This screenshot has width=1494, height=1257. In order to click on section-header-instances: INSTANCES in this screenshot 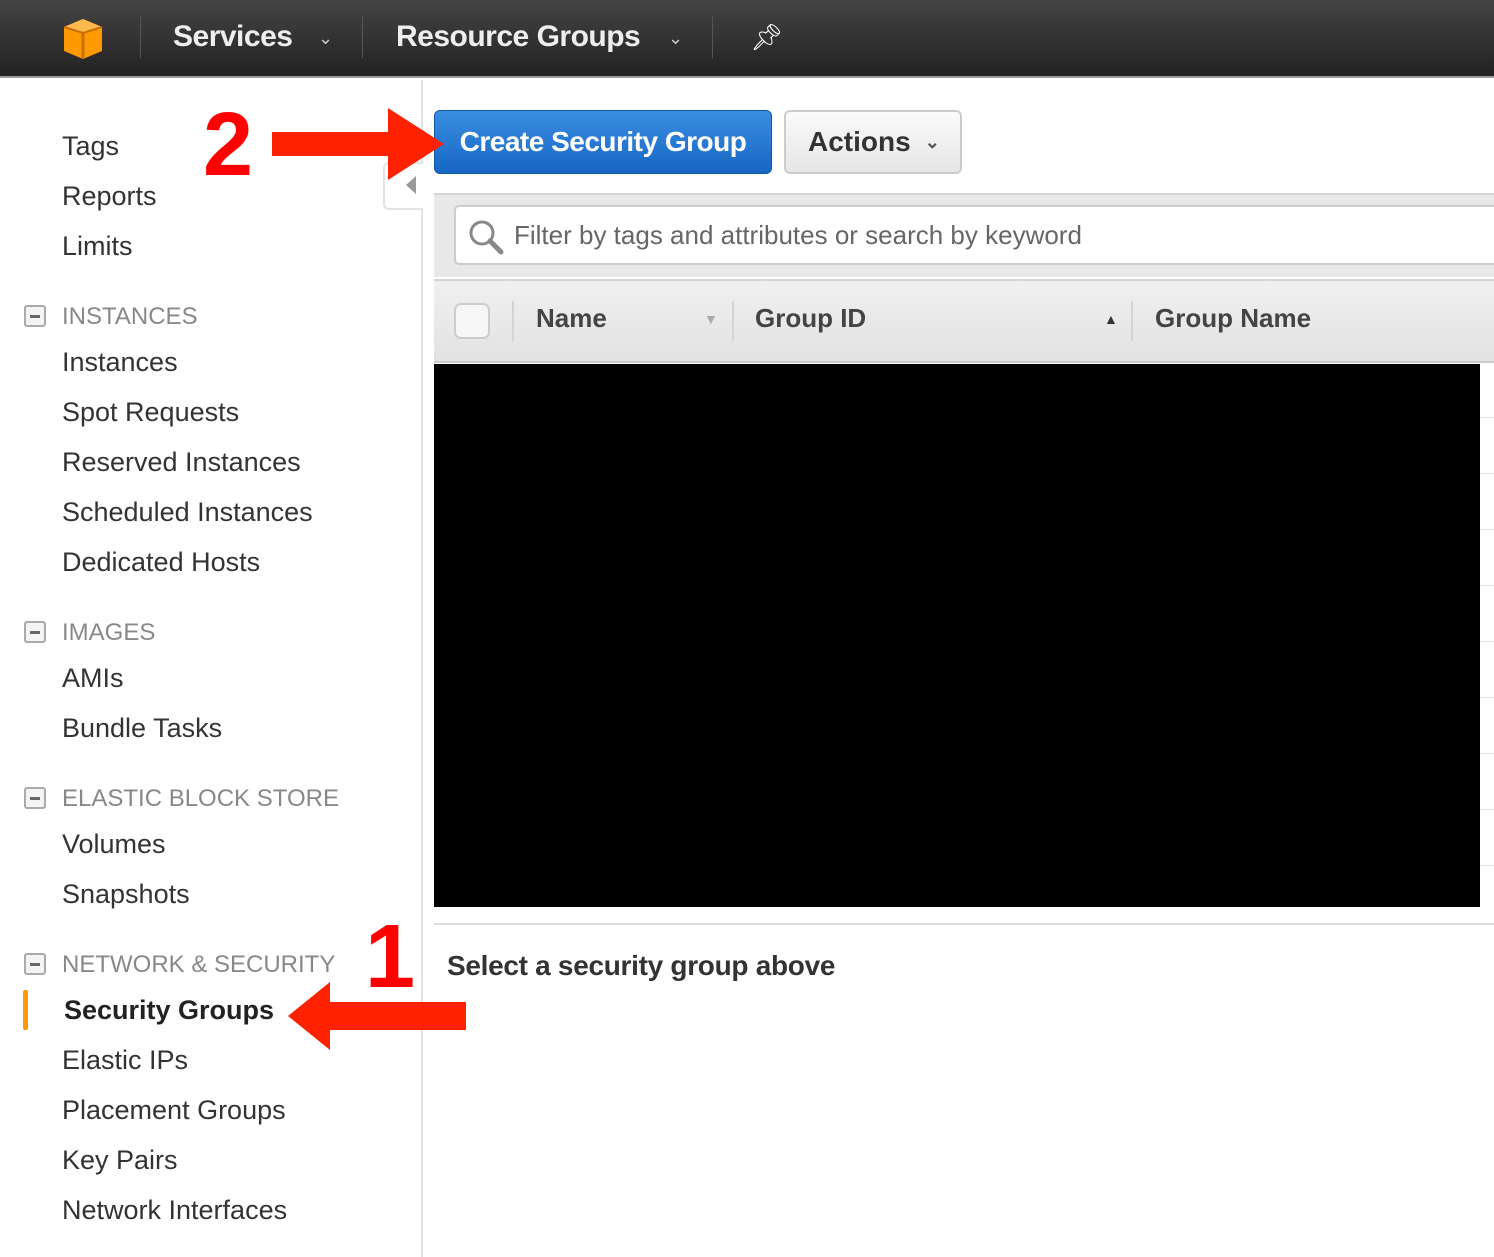, I will do `click(130, 316)`.